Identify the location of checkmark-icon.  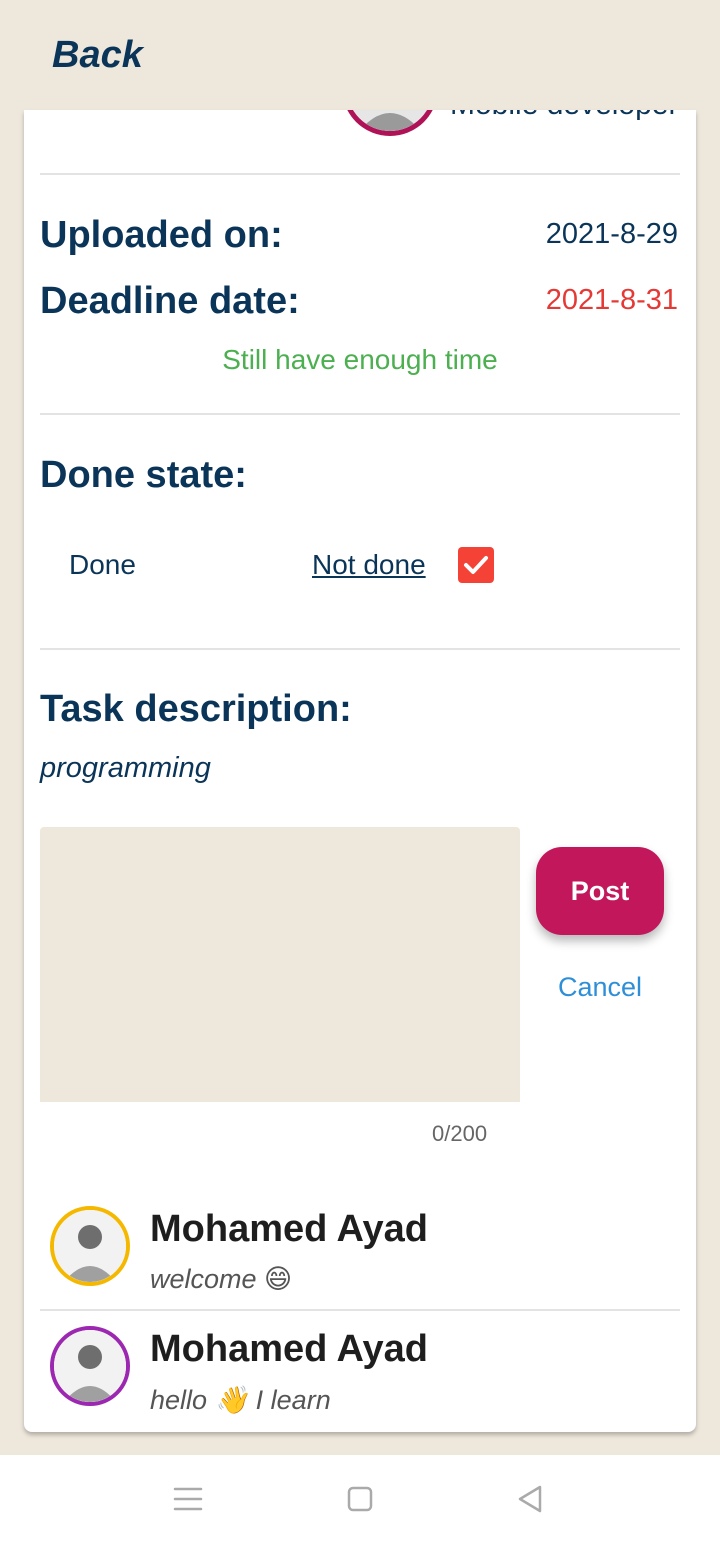
(476, 565).